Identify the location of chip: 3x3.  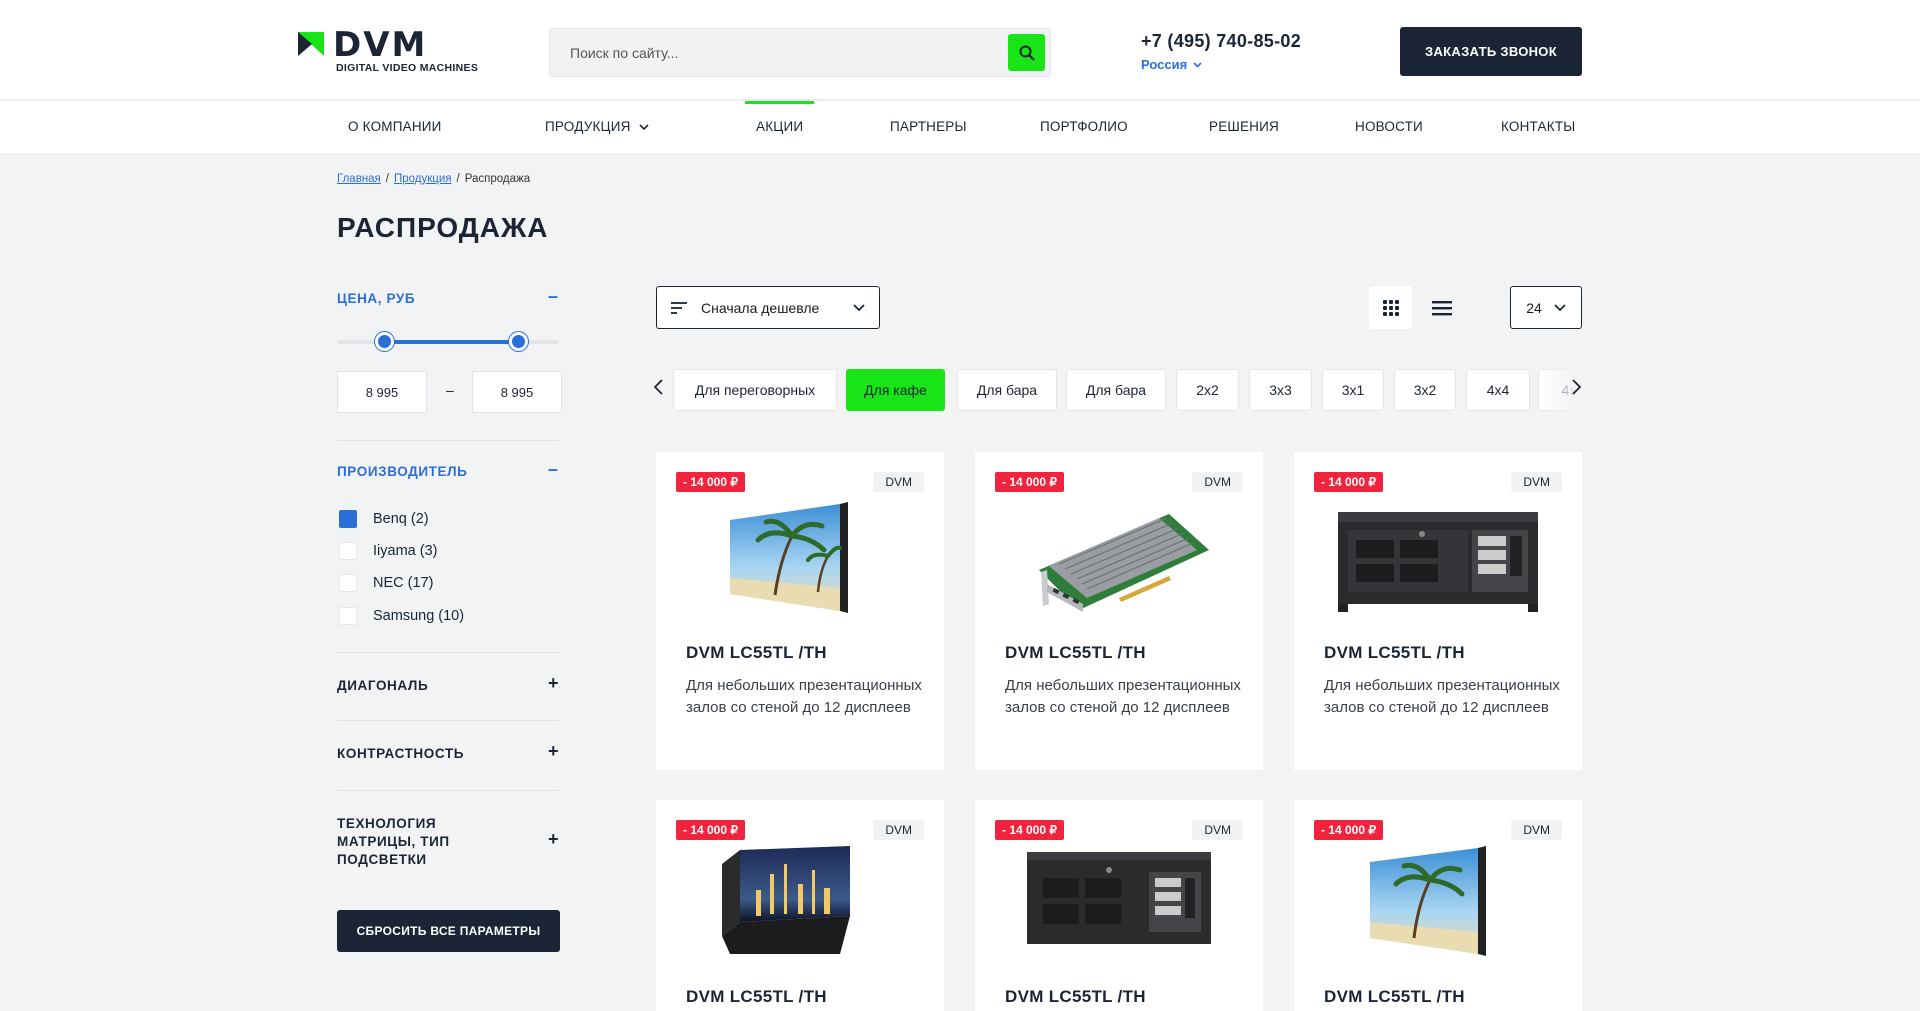
(1280, 390).